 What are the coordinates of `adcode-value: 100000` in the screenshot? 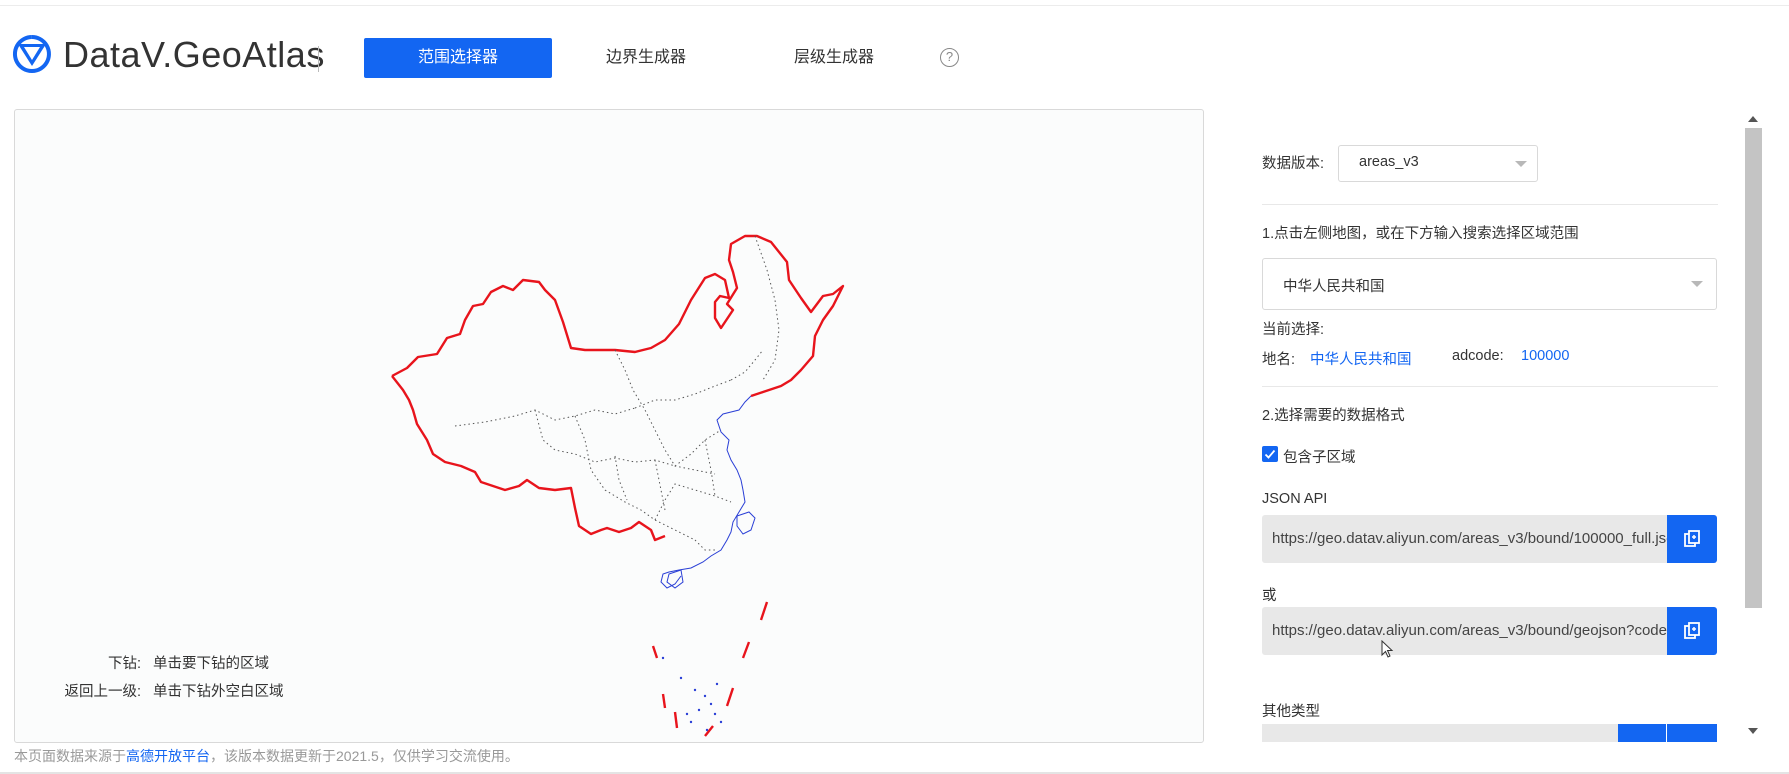 It's located at (1545, 356).